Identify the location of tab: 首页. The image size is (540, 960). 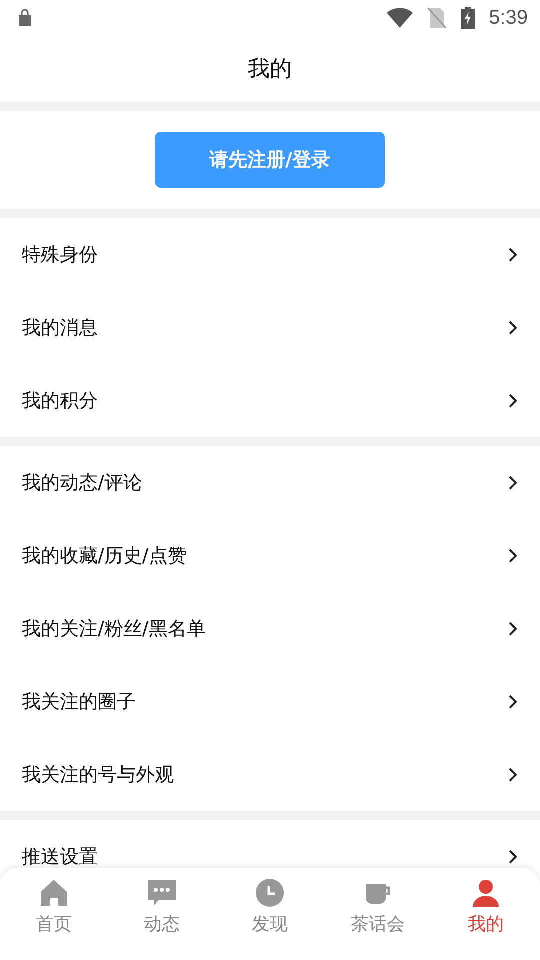
(54, 914).